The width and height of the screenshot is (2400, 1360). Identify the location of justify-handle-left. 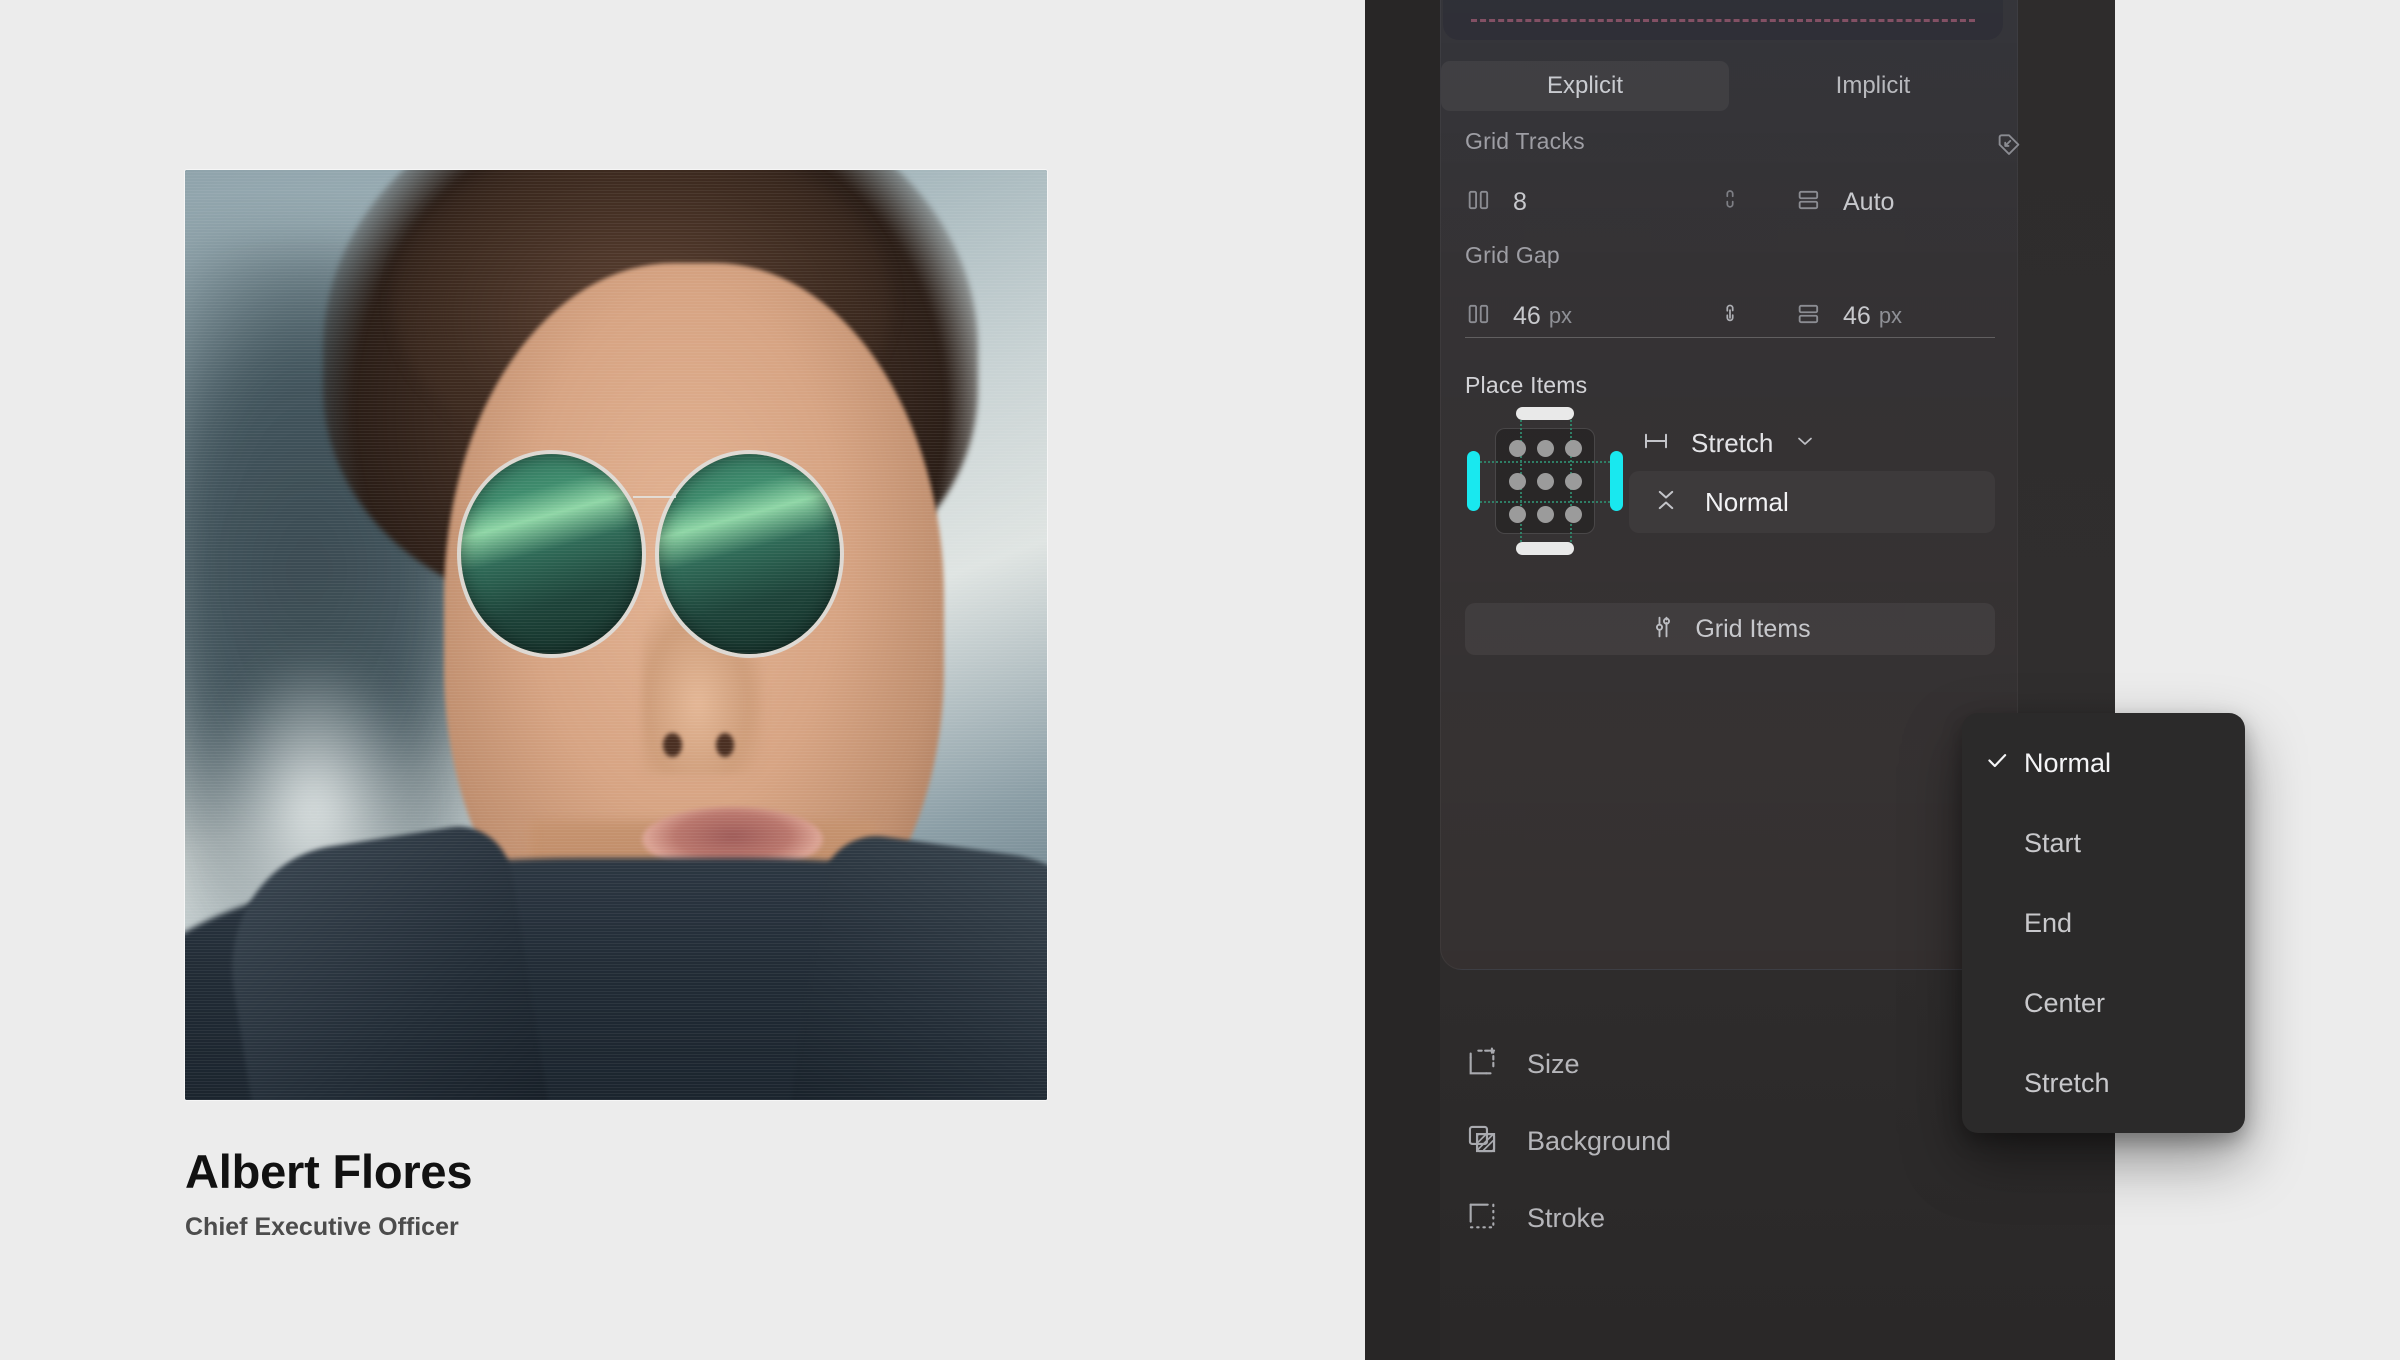
(1473, 481).